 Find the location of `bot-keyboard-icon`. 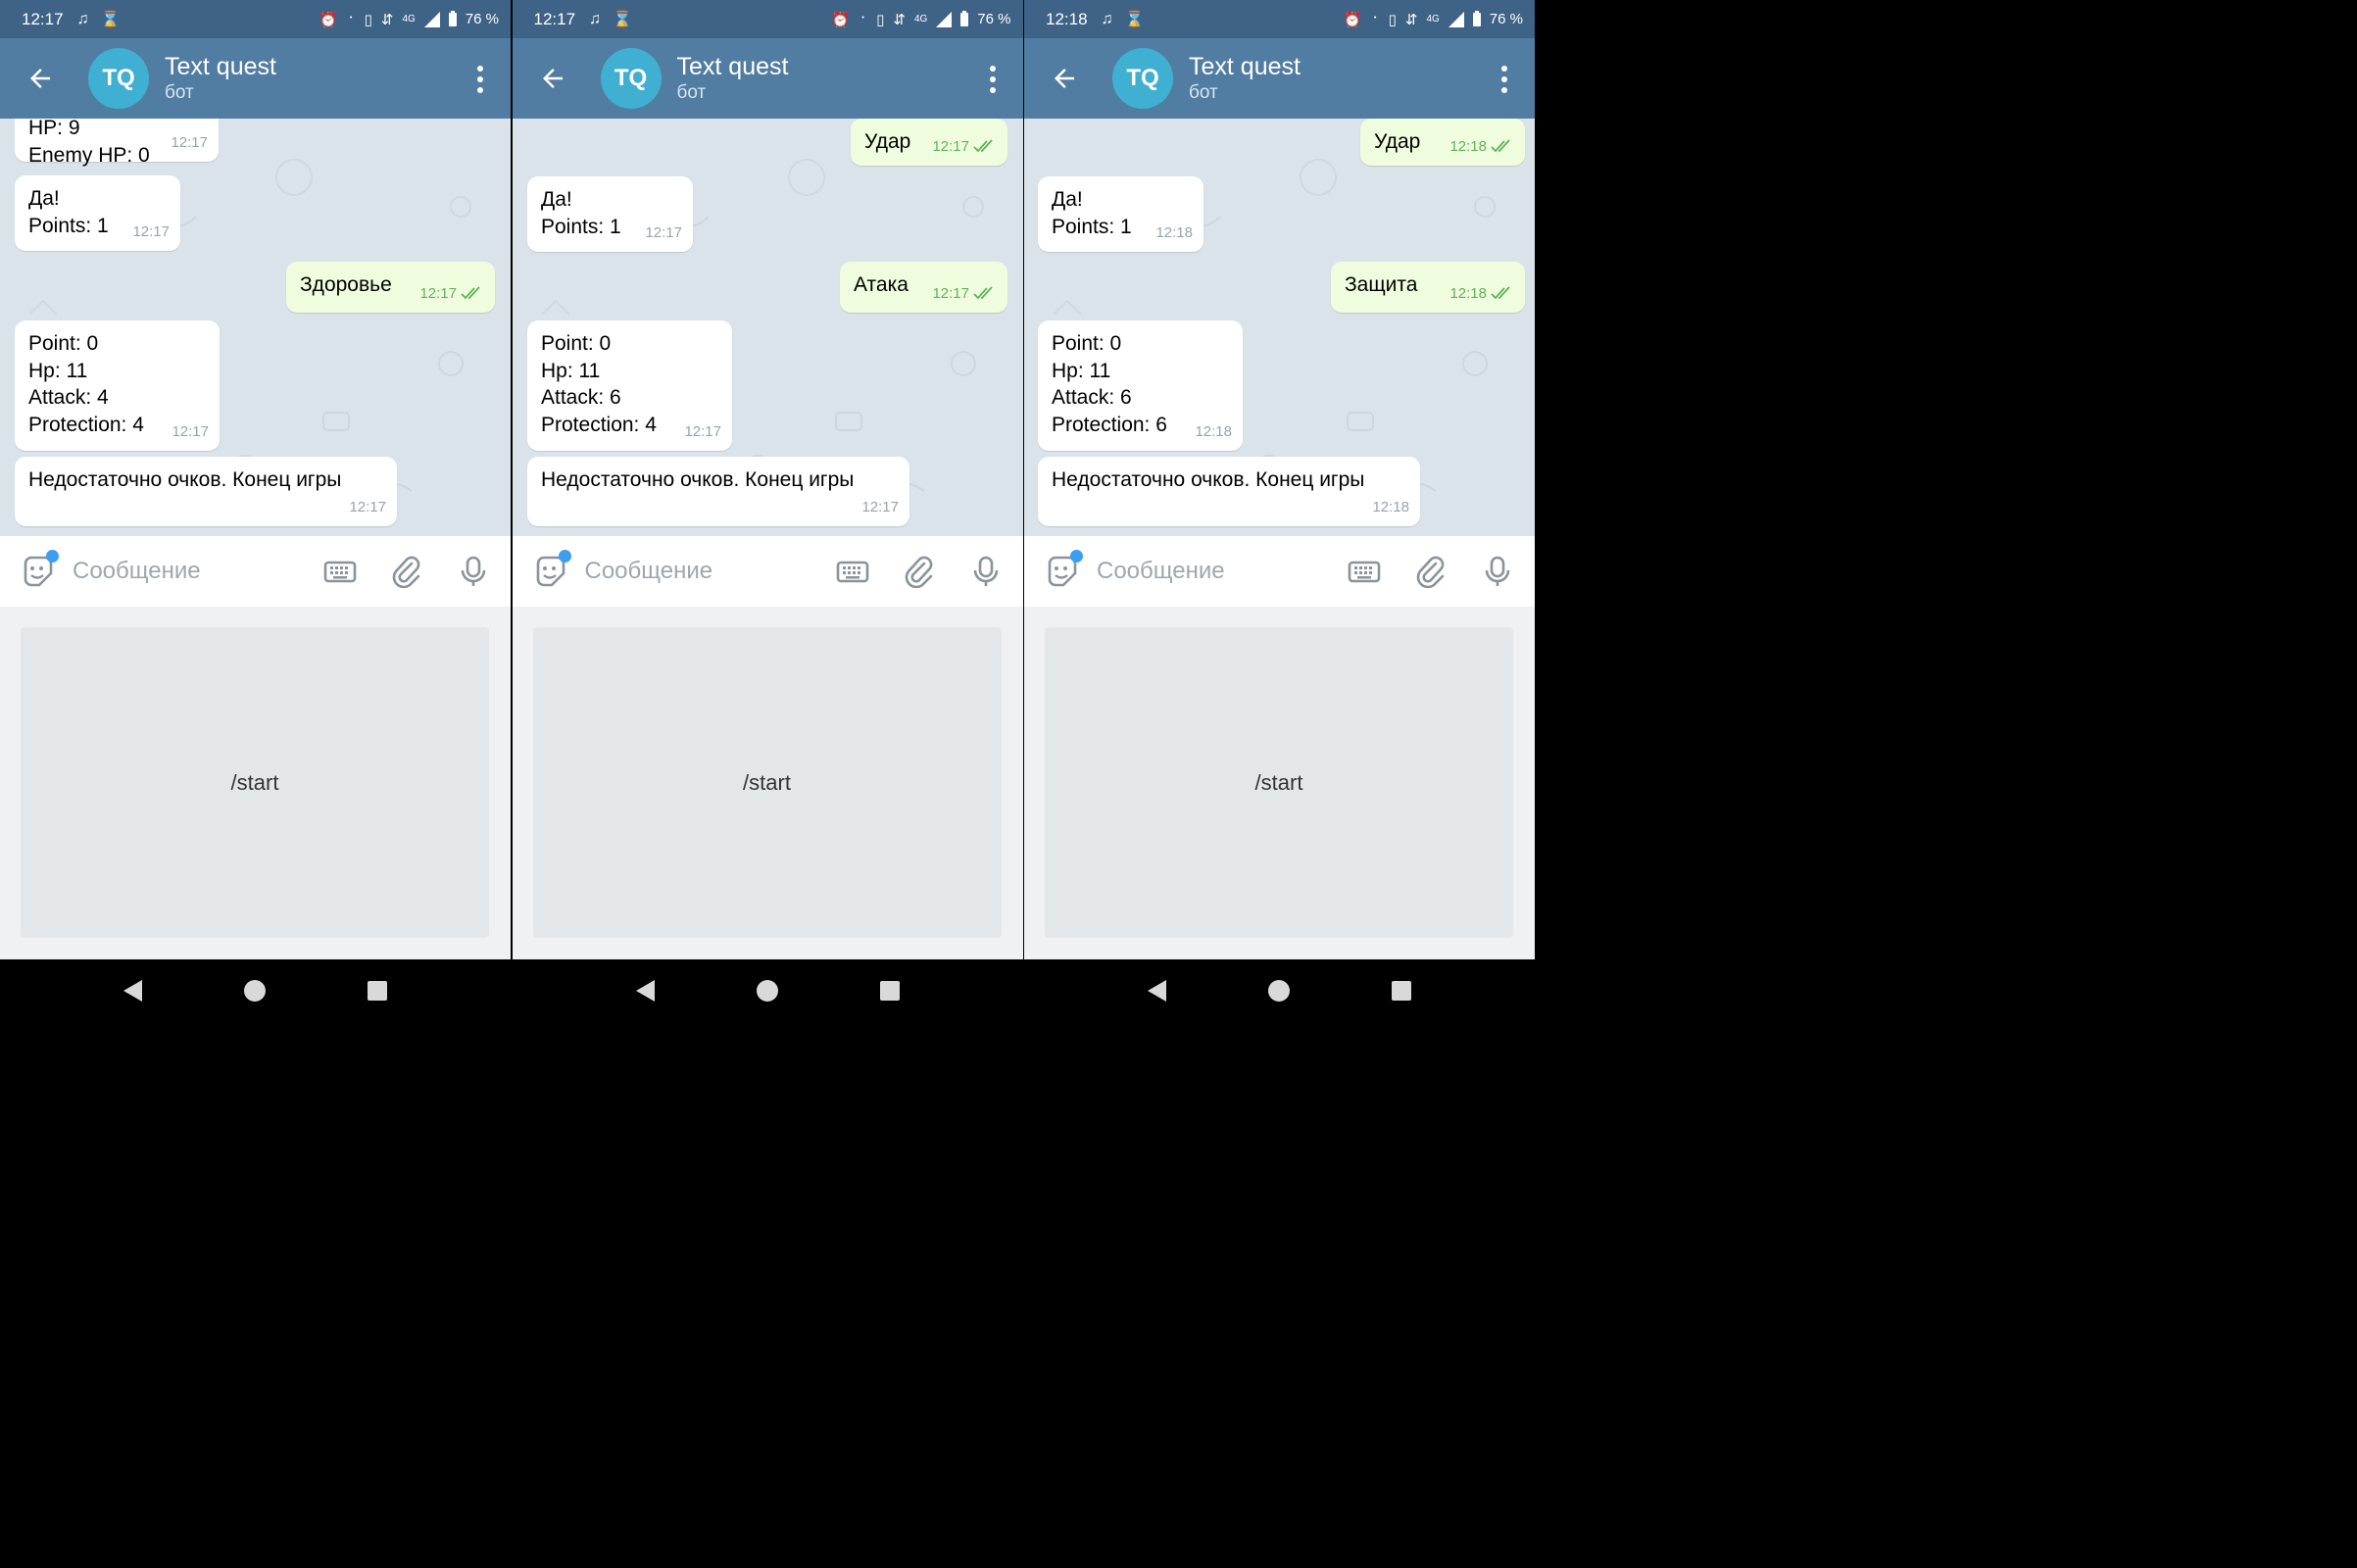

bot-keyboard-icon is located at coordinates (1364, 572).